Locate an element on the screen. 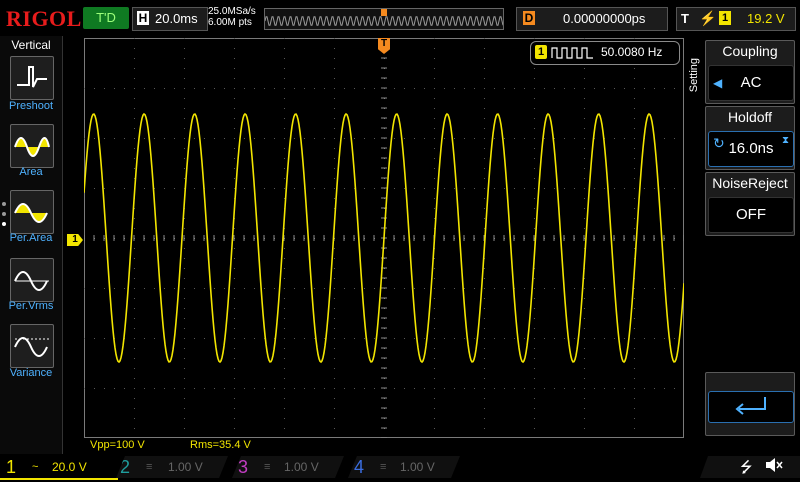 This screenshot has height=482, width=800. rms-measurement: Rms=35.4 V is located at coordinates (220, 445).